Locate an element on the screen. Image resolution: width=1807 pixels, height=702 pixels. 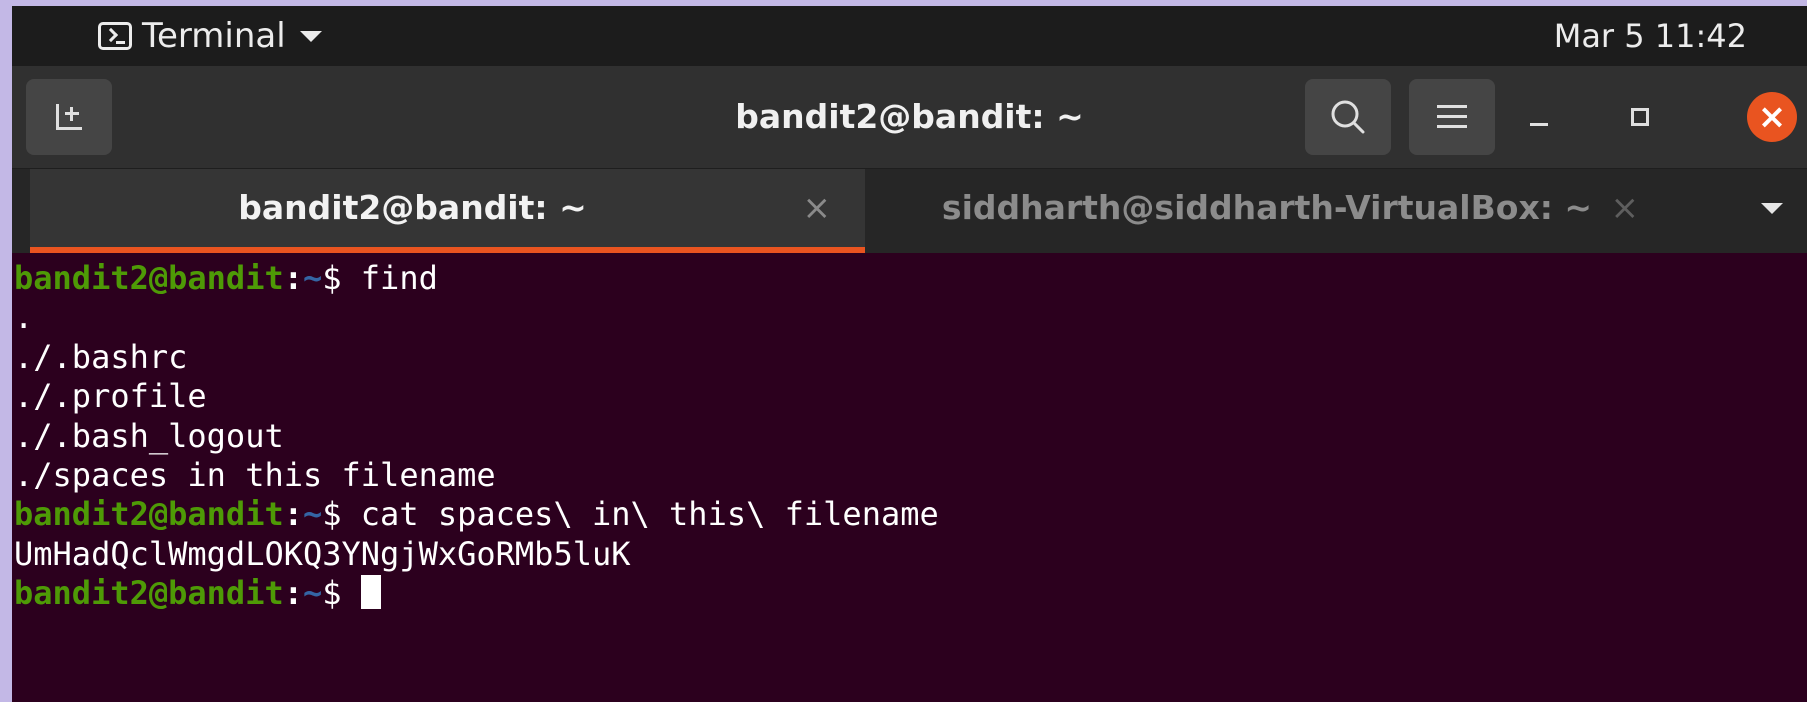
gnome-top-bar: Terminal Mar 5 11:42 is located at coordinates (909, 36).